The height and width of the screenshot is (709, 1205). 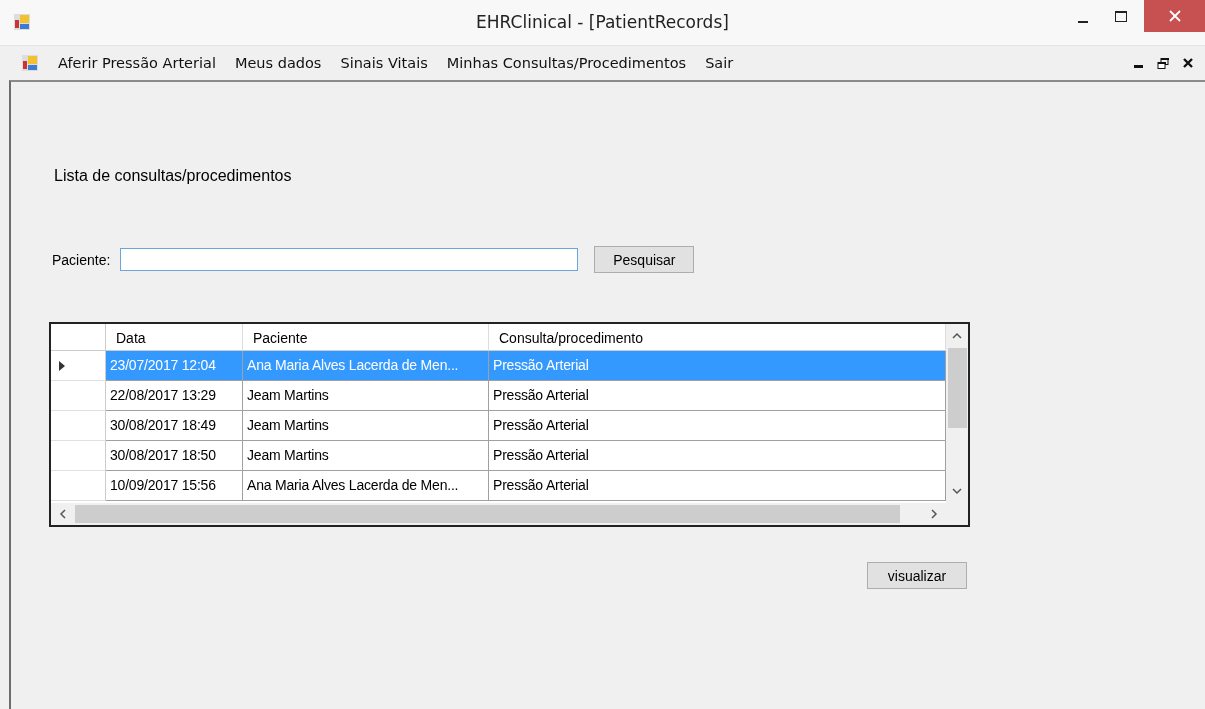 I want to click on table-cell: 22/08/2017 13:29, so click(x=174, y=396).